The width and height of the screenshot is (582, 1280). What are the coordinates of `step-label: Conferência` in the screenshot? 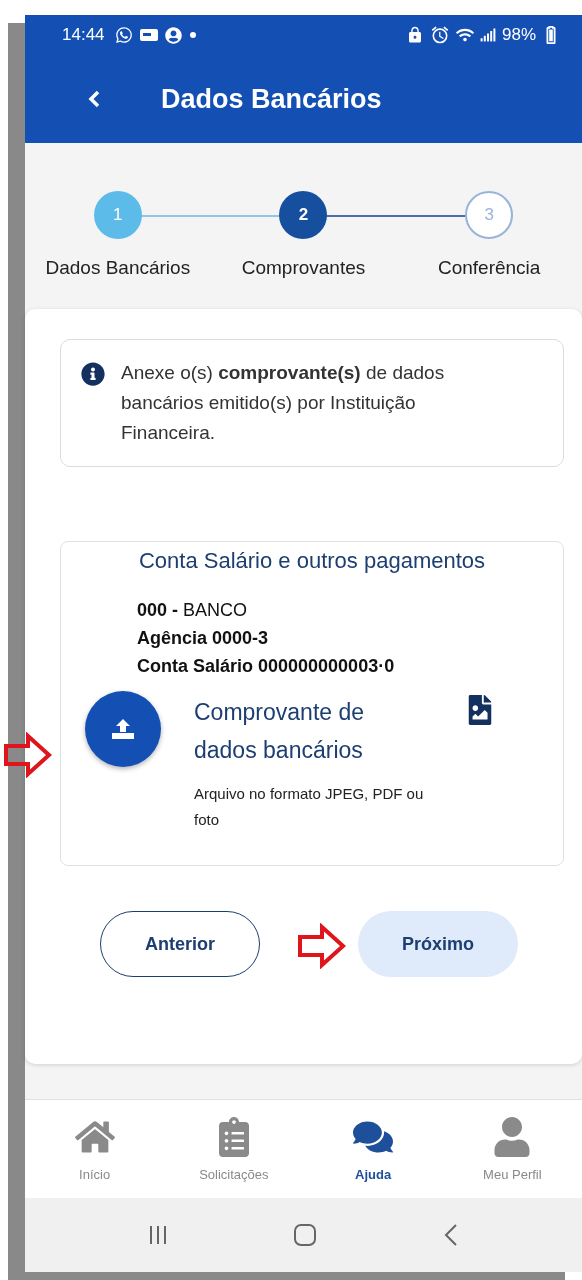 It's located at (489, 268).